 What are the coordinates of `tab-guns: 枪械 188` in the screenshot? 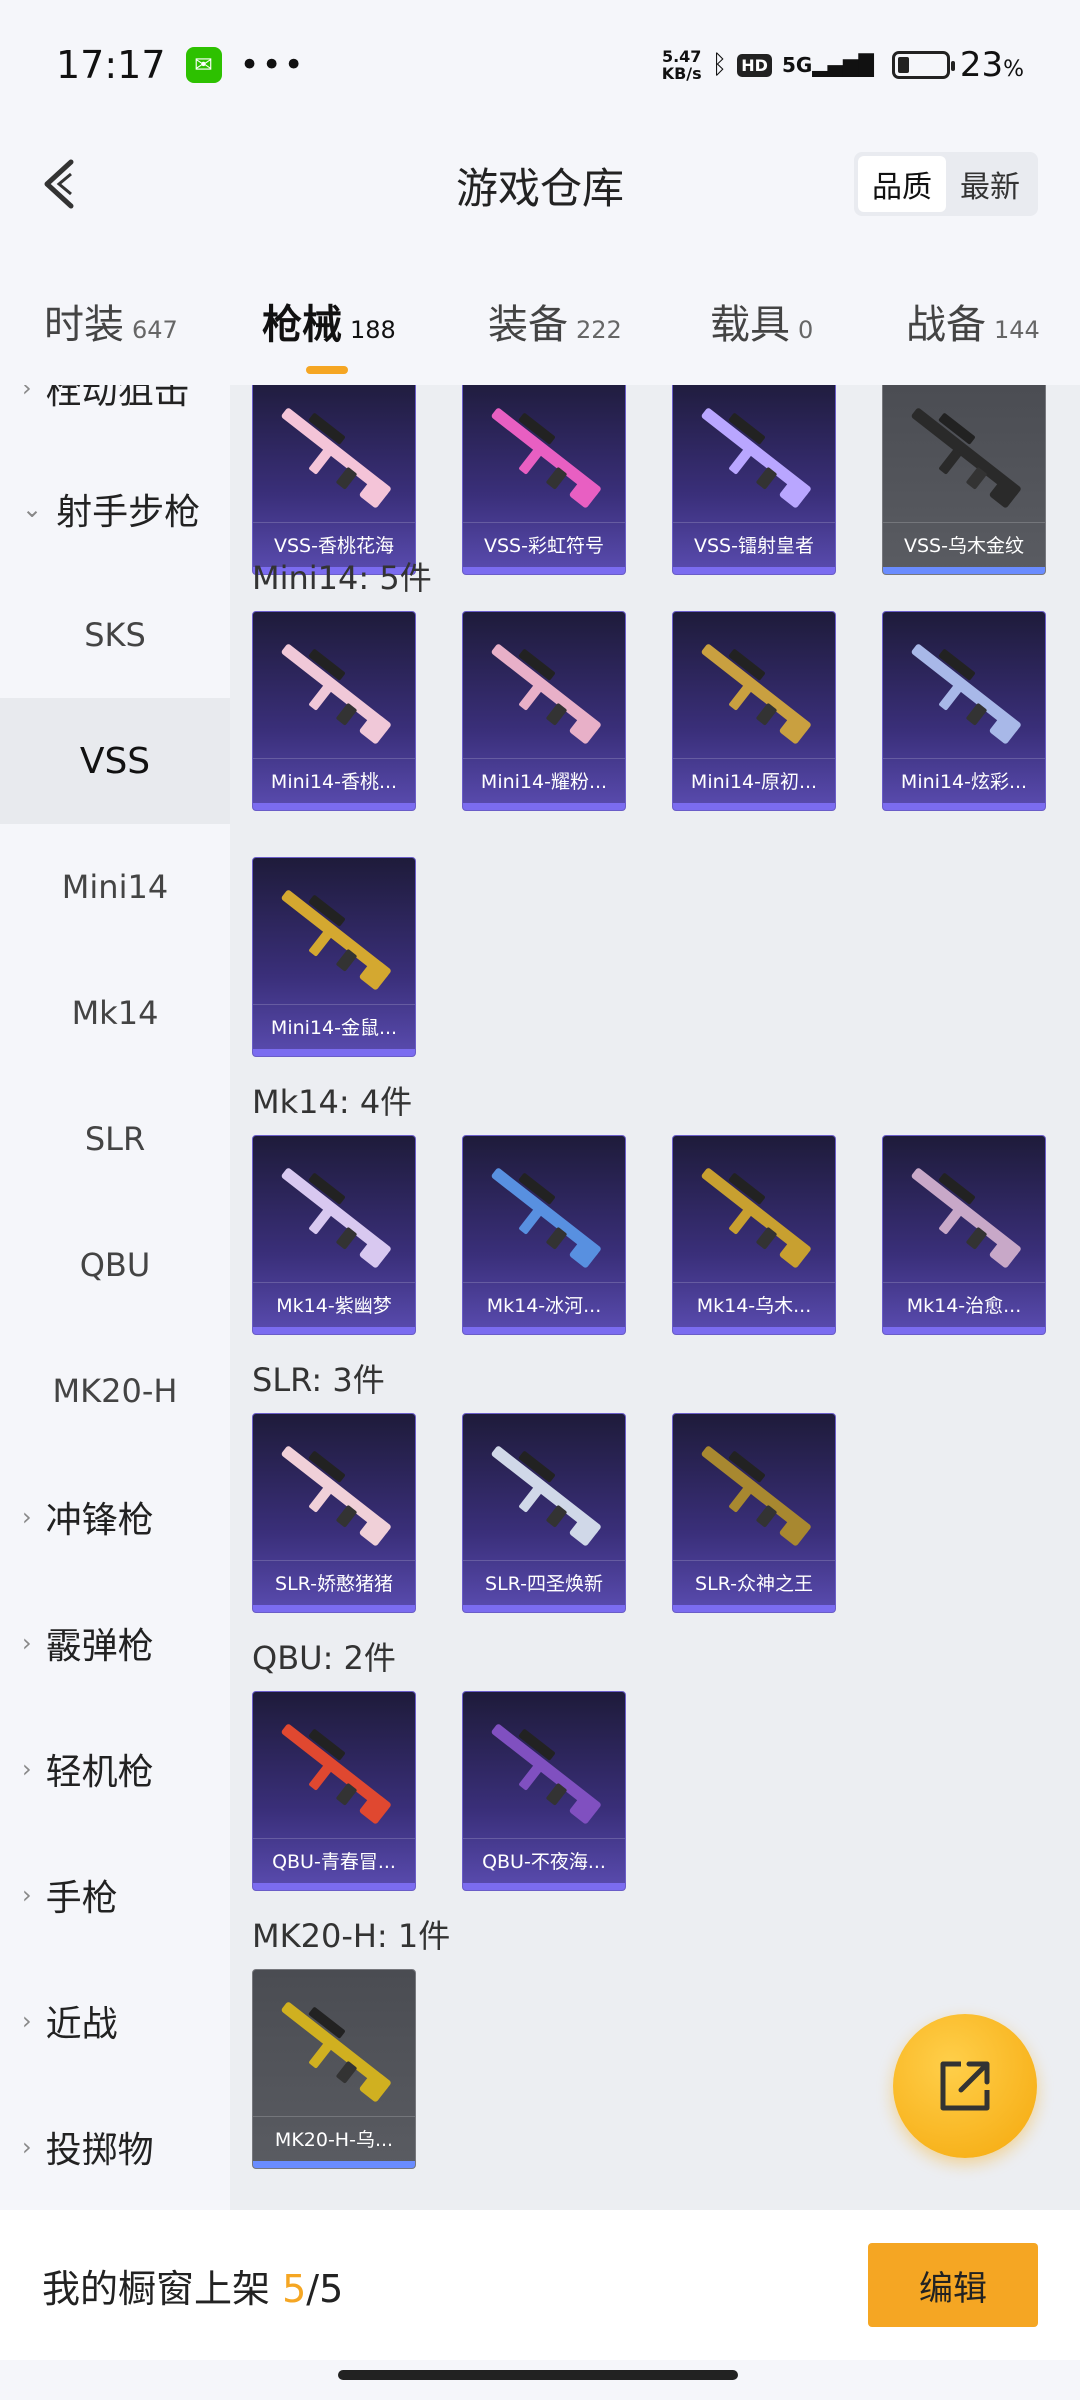 It's located at (329, 333).